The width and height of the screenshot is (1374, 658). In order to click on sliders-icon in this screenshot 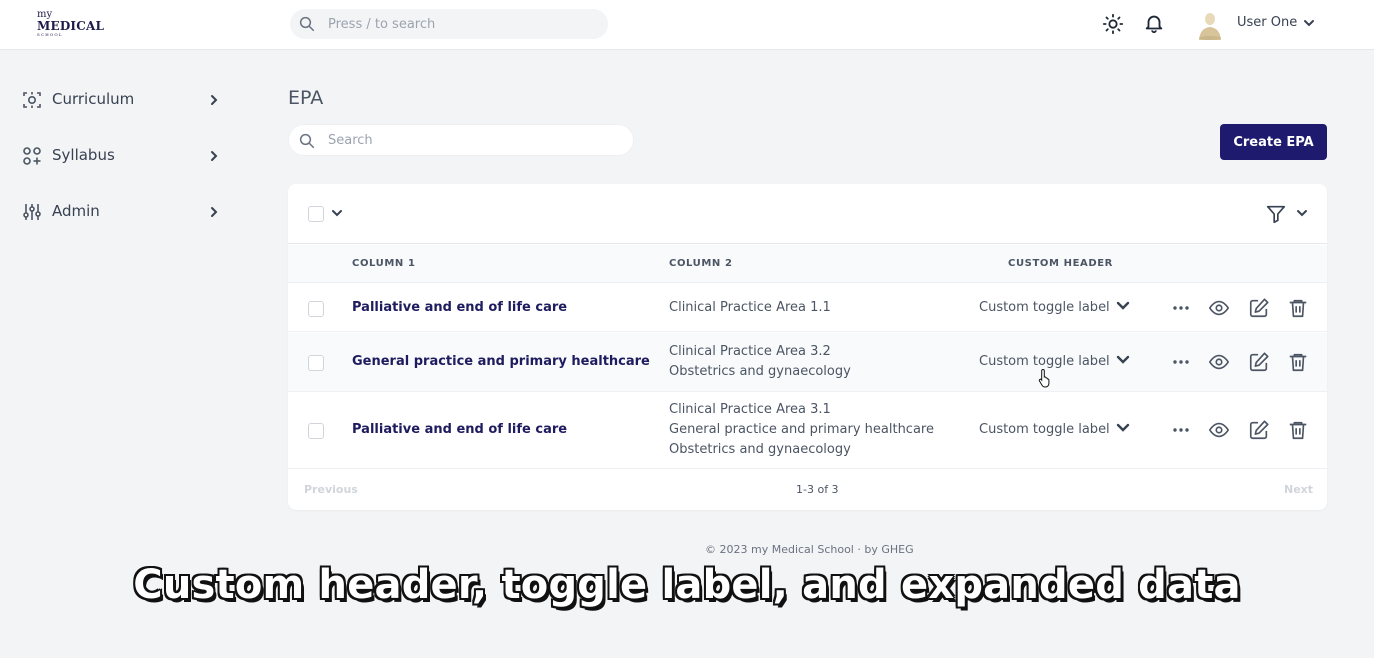, I will do `click(32, 212)`.